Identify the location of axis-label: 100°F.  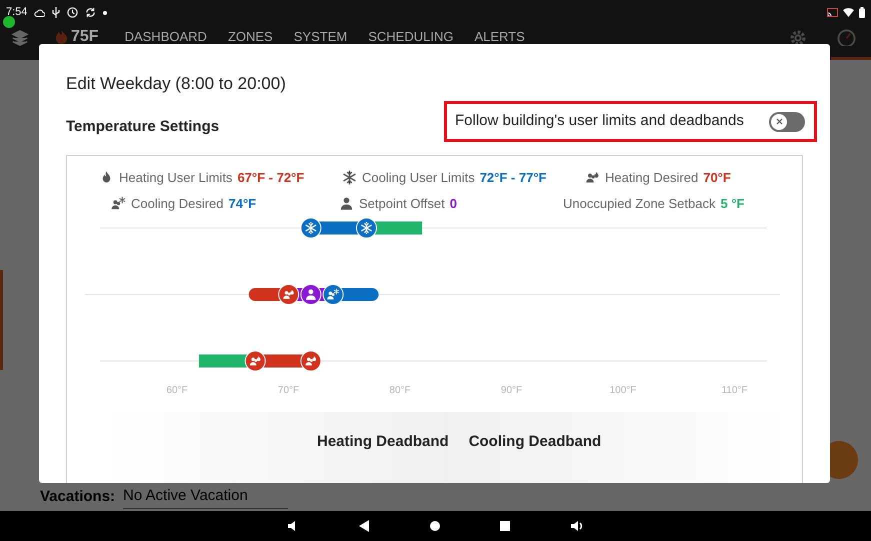
(623, 391).